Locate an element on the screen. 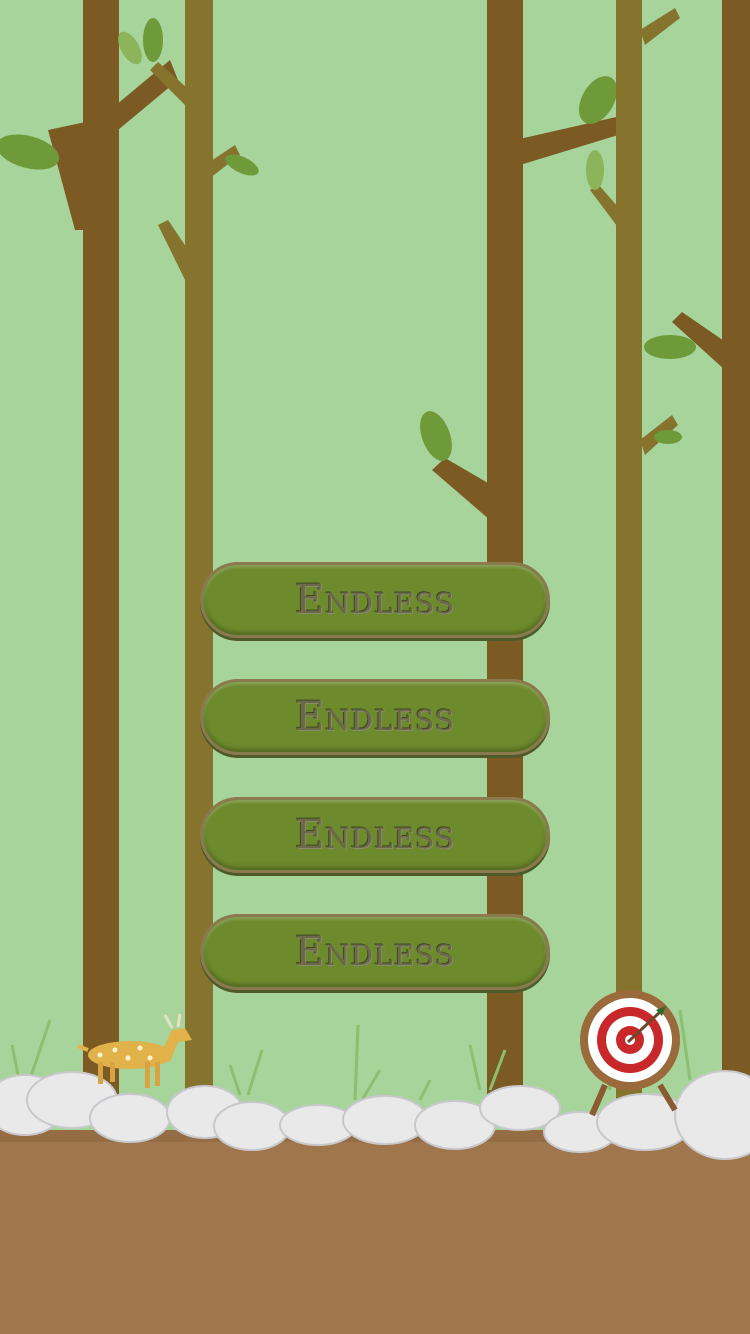 This screenshot has width=750, height=1334. endless-button-3-label: Endless is located at coordinates (375, 835).